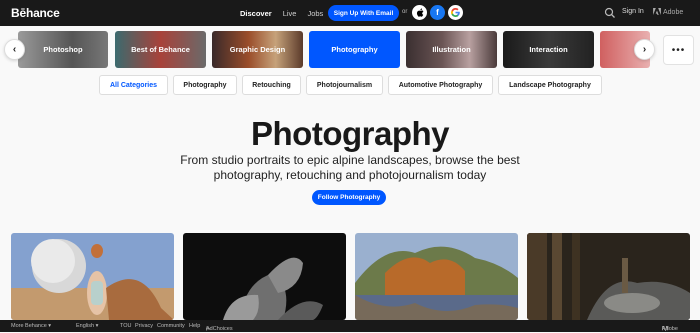 This screenshot has height=333, width=700. I want to click on category-label: Interaction, so click(548, 49).